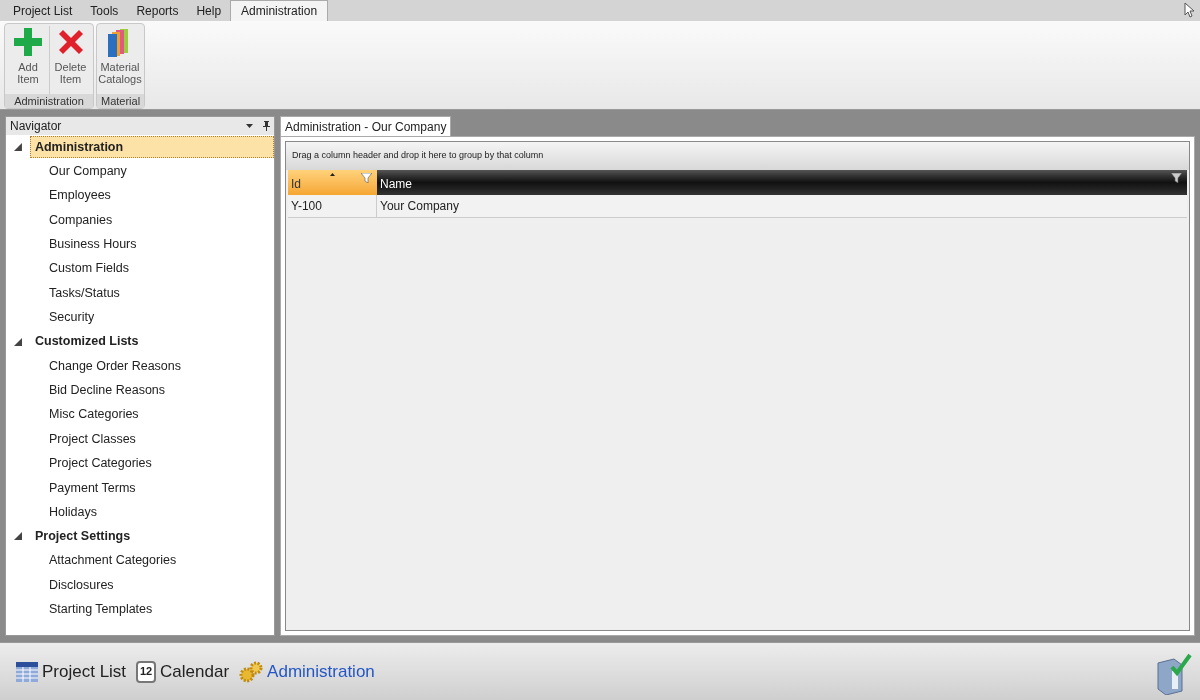 The height and width of the screenshot is (700, 1200). What do you see at coordinates (74, 414) in the screenshot?
I see `tree-item: Misc Categories` at bounding box center [74, 414].